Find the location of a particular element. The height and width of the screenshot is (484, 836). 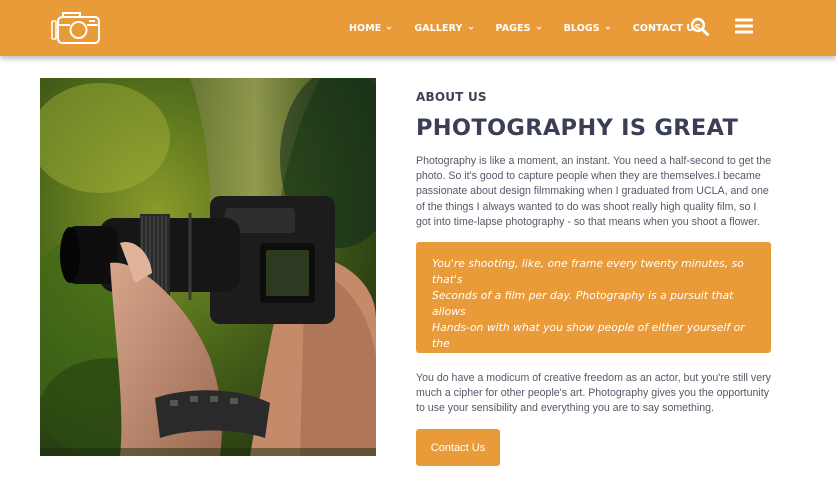

nav-item-label: BLOGS is located at coordinates (581, 28).